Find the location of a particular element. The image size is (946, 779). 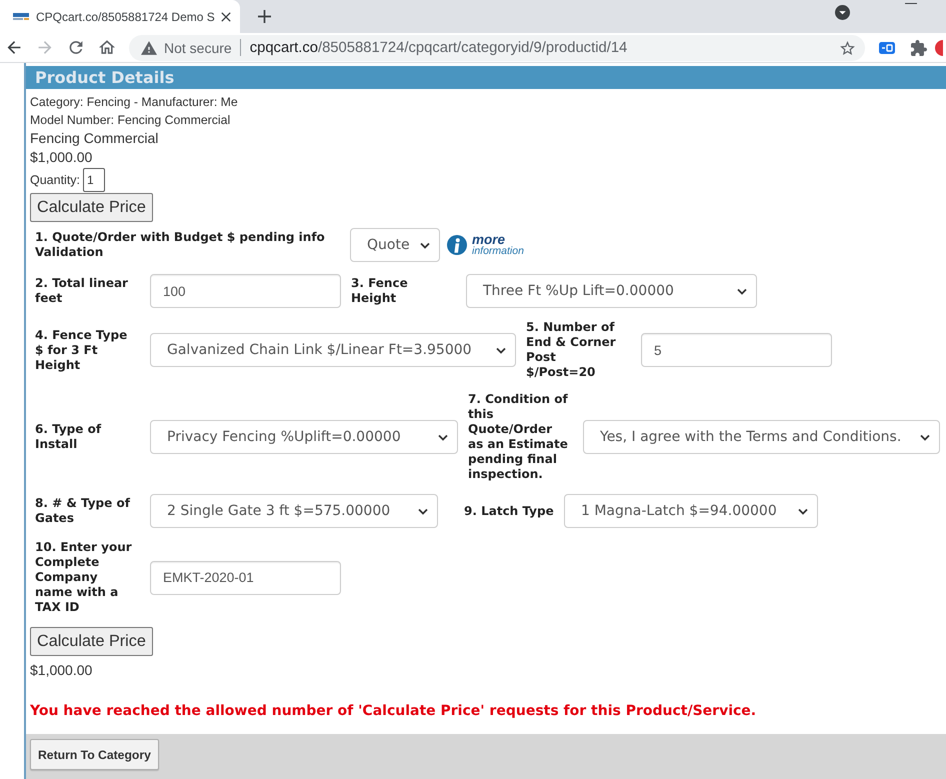

product-name: Fencing Commercial is located at coordinates (94, 138).